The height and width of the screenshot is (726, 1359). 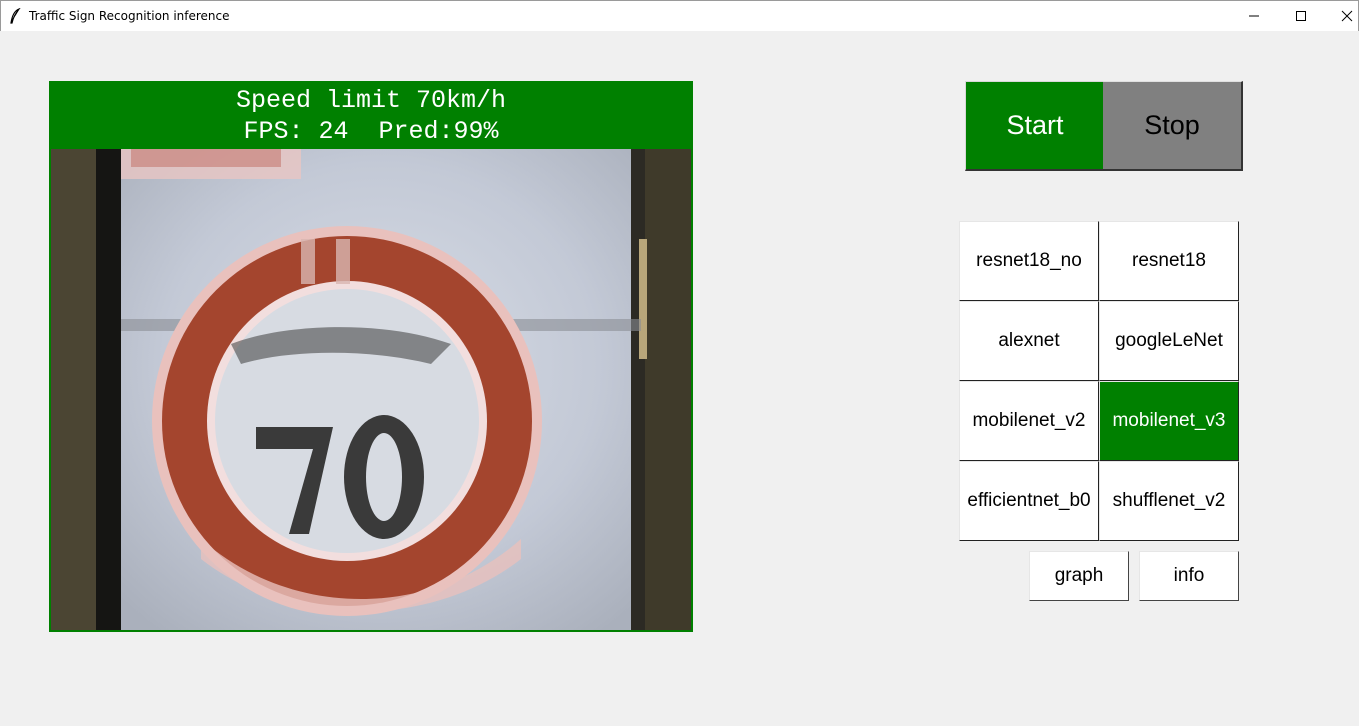 What do you see at coordinates (129, 16) in the screenshot?
I see `window-title: Traffic Sign Recognition inference` at bounding box center [129, 16].